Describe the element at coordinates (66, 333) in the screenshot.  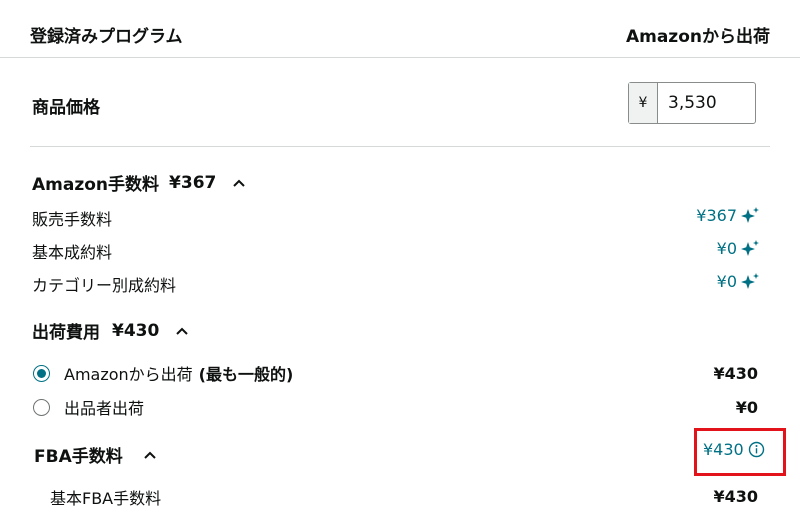
I see `shipping-costs-title: 出荷費用` at that location.